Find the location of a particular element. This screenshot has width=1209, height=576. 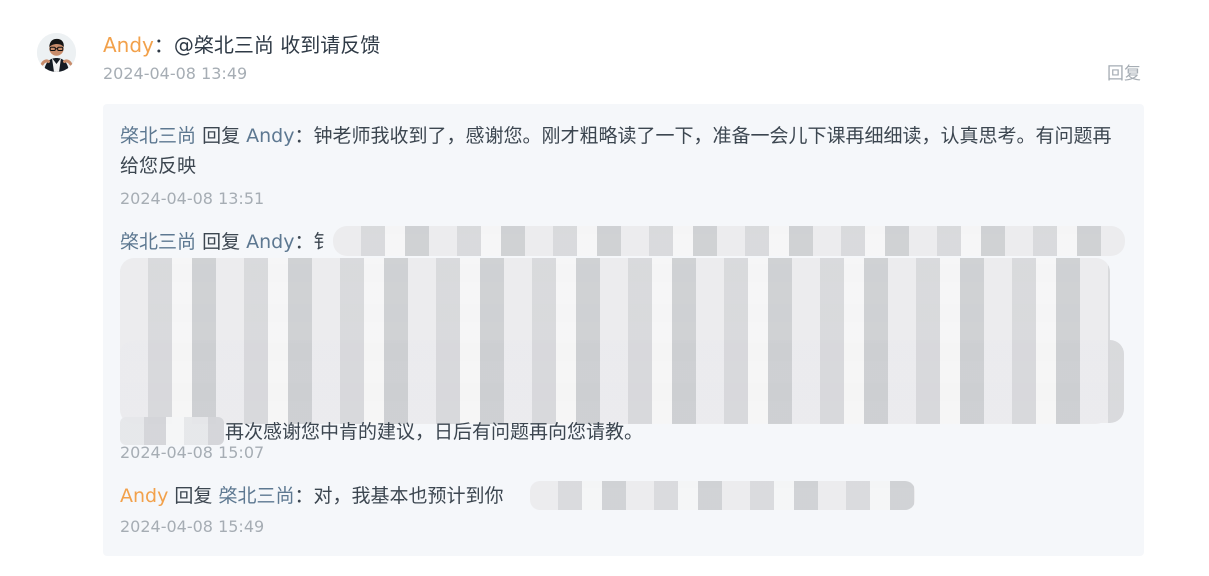

reply-1-target: Andy is located at coordinates (270, 136).